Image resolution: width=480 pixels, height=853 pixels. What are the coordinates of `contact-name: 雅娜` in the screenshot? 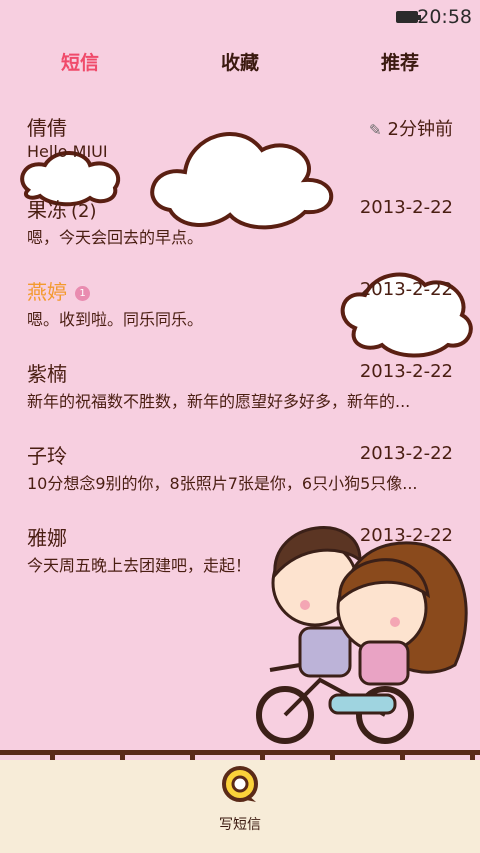 It's located at (47, 538).